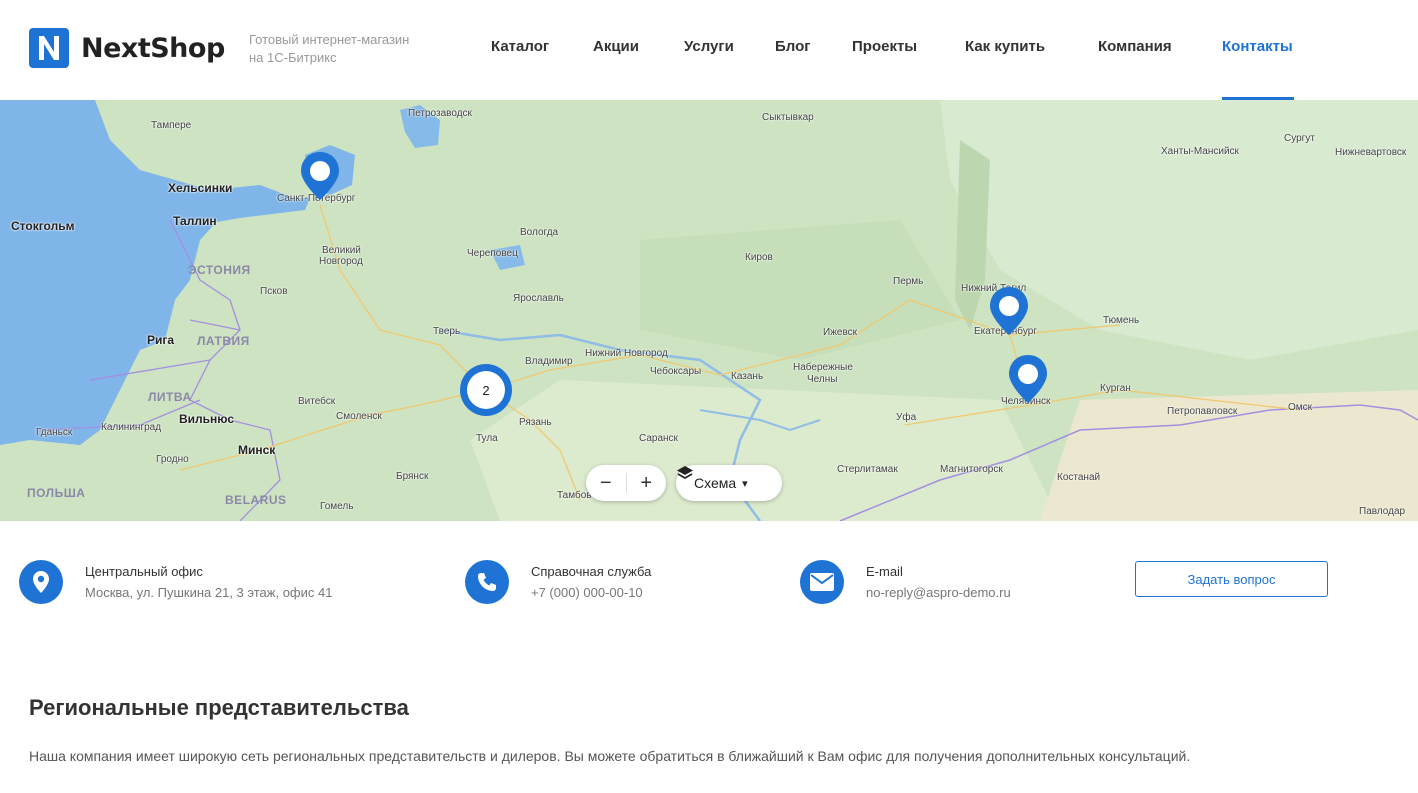 This screenshot has width=1418, height=793. I want to click on logo: NextShop, so click(127, 48).